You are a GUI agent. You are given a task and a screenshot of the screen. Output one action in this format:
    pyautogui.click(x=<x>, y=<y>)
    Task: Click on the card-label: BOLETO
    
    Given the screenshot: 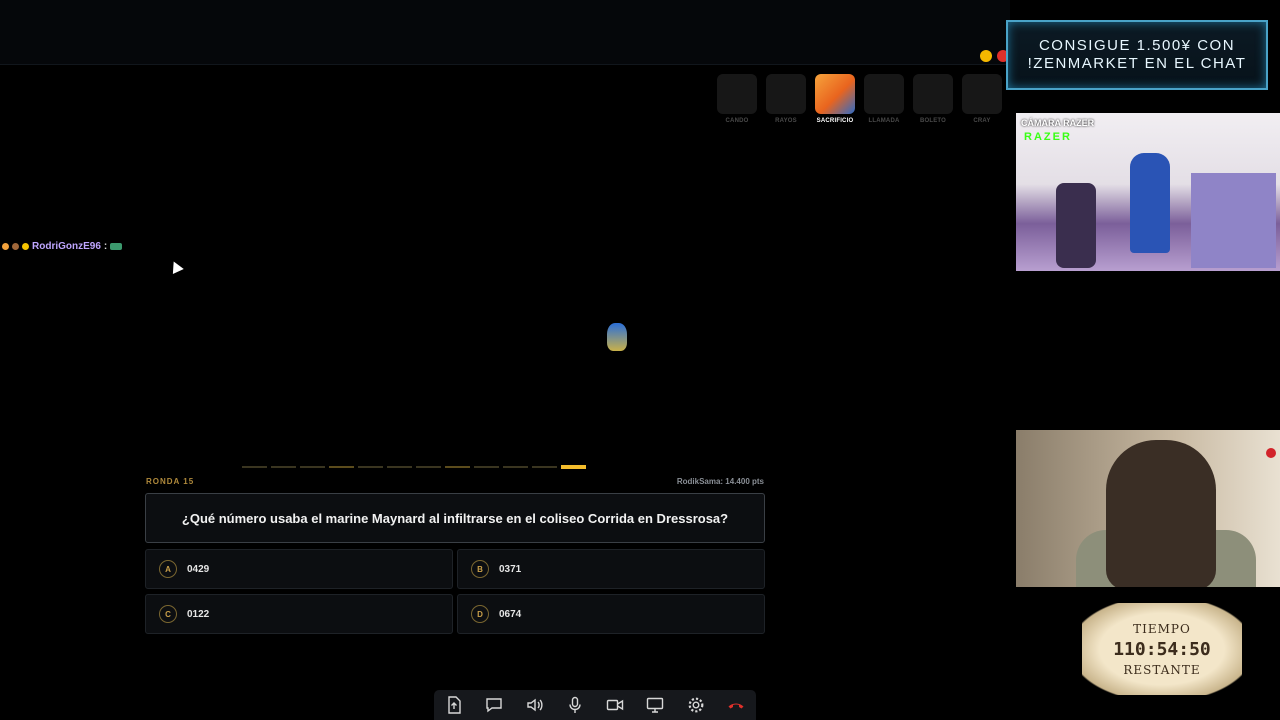 What is the action you would take?
    pyautogui.click(x=933, y=121)
    